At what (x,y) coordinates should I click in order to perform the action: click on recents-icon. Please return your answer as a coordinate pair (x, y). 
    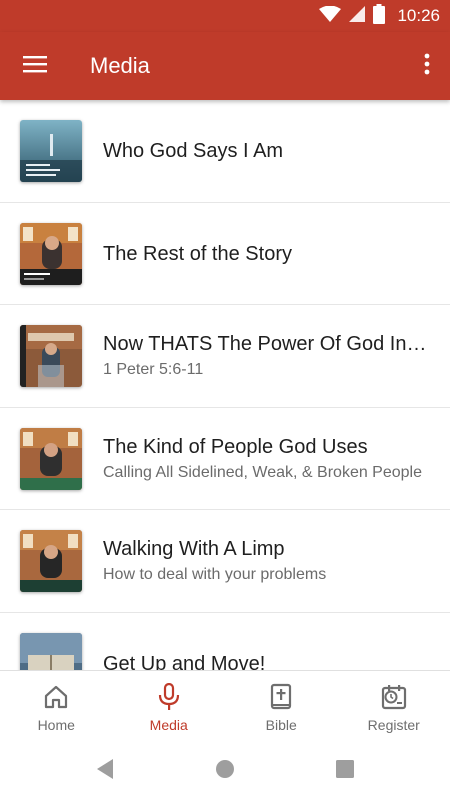
    Looking at the image, I should click on (345, 771).